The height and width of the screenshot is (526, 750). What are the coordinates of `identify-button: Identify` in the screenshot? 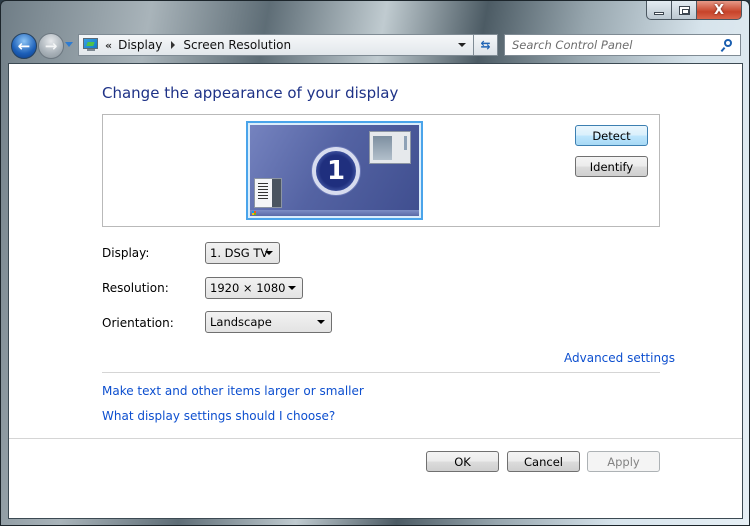 It's located at (611, 166).